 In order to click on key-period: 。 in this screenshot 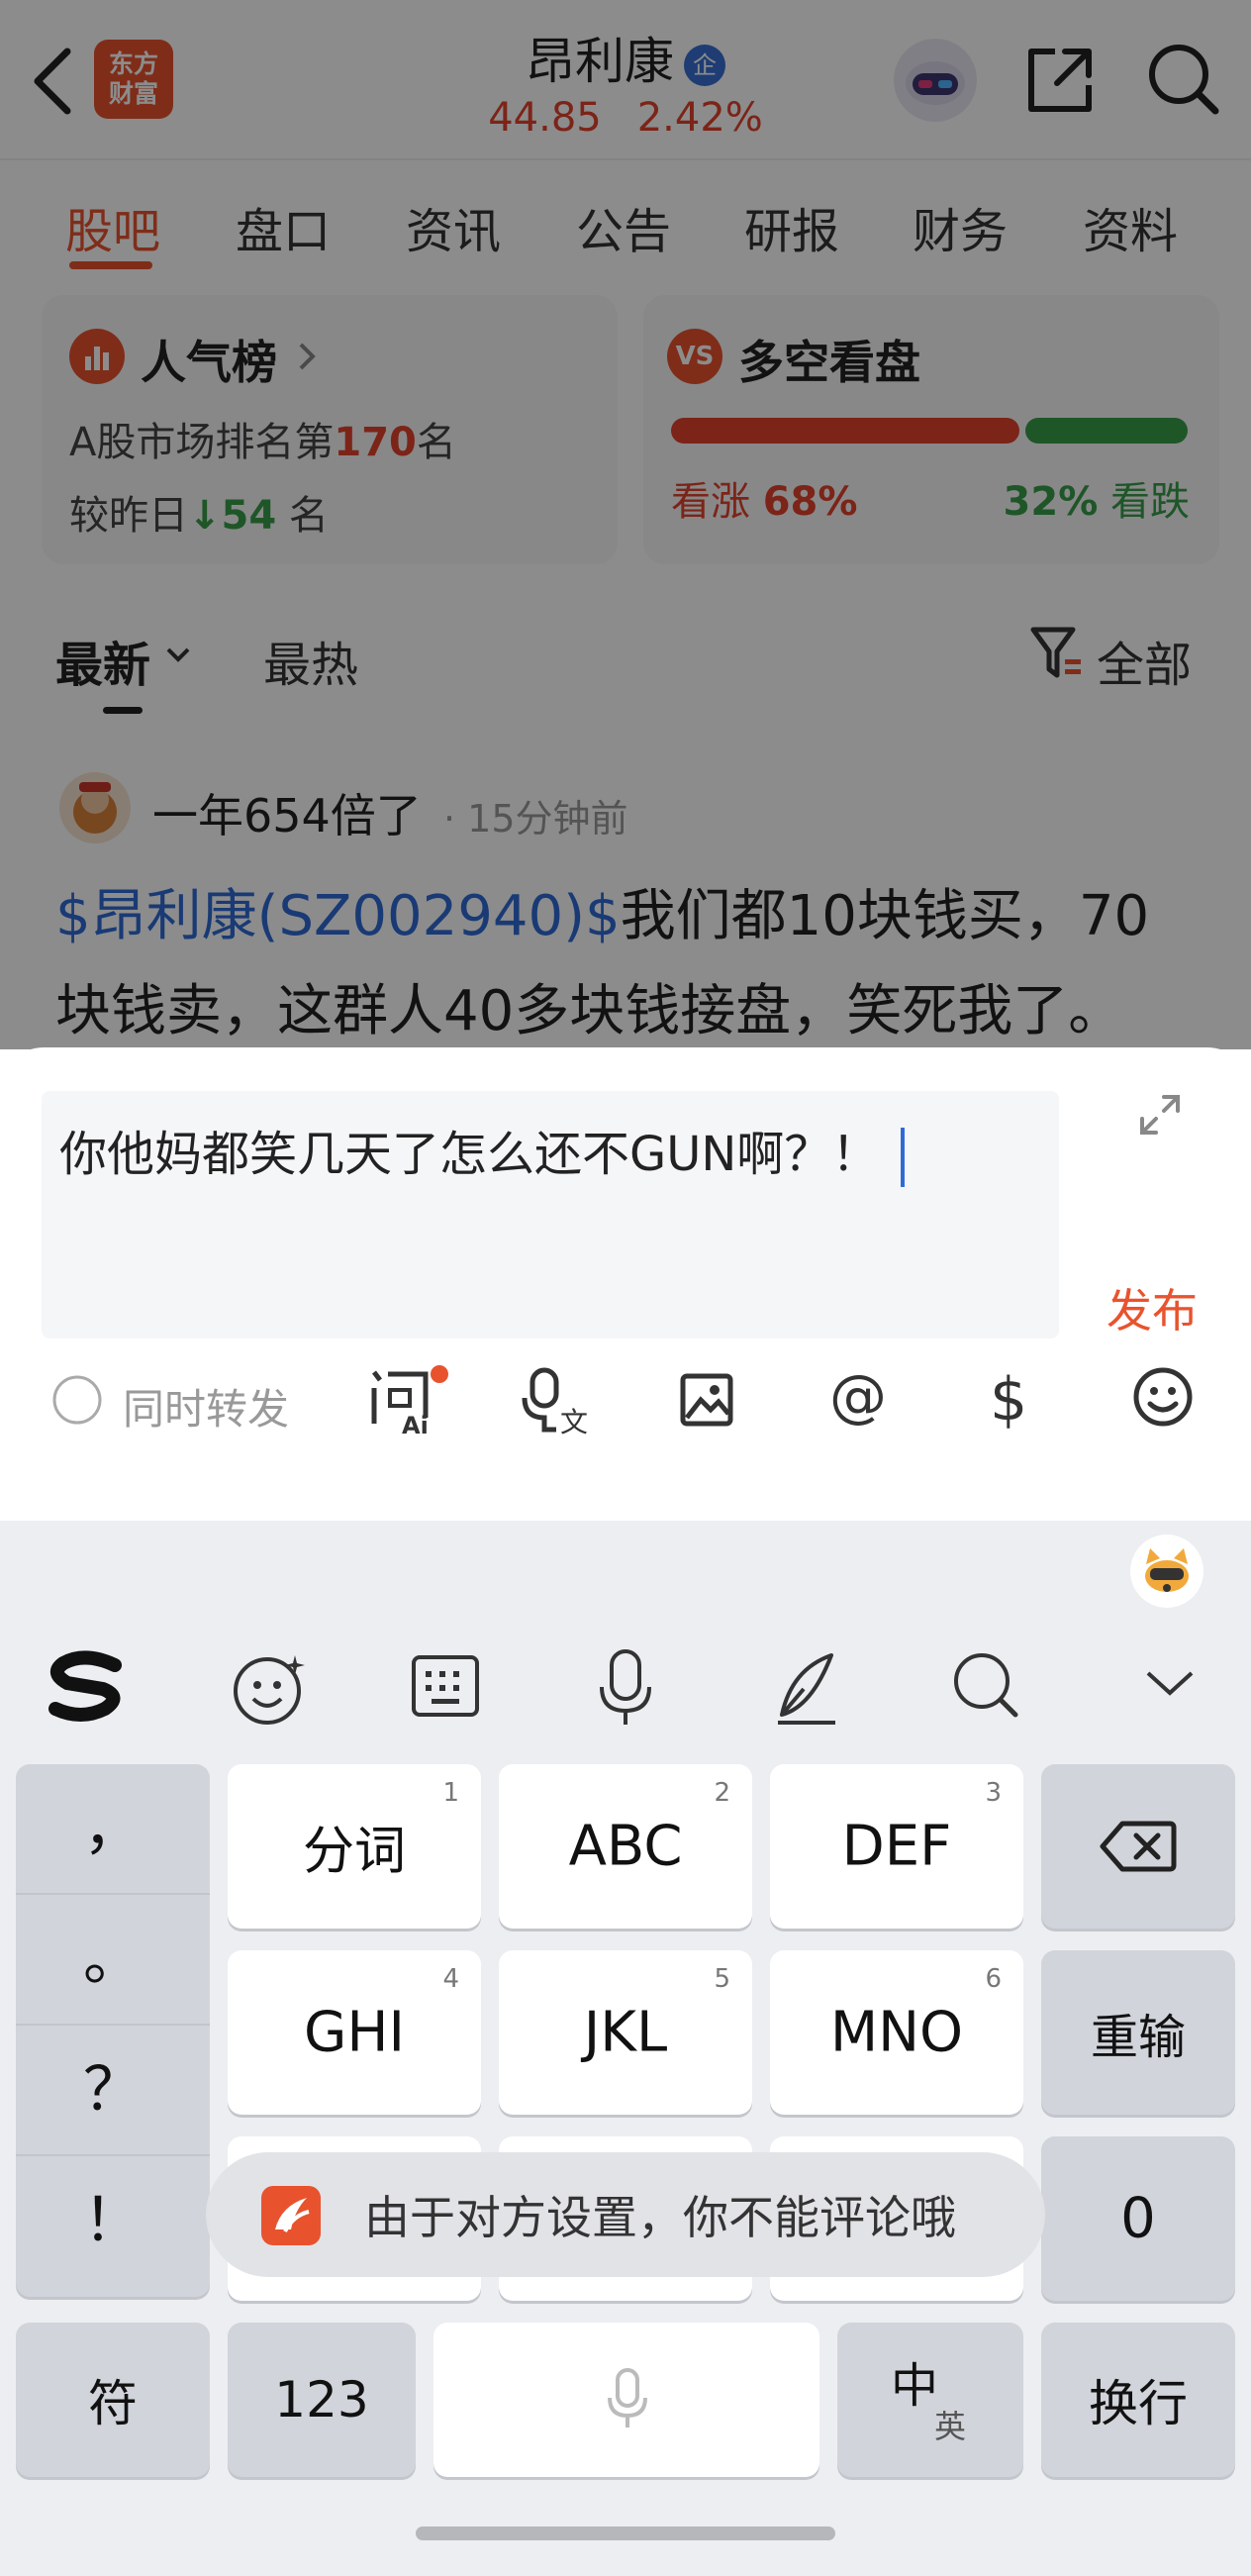, I will do `click(113, 1961)`.